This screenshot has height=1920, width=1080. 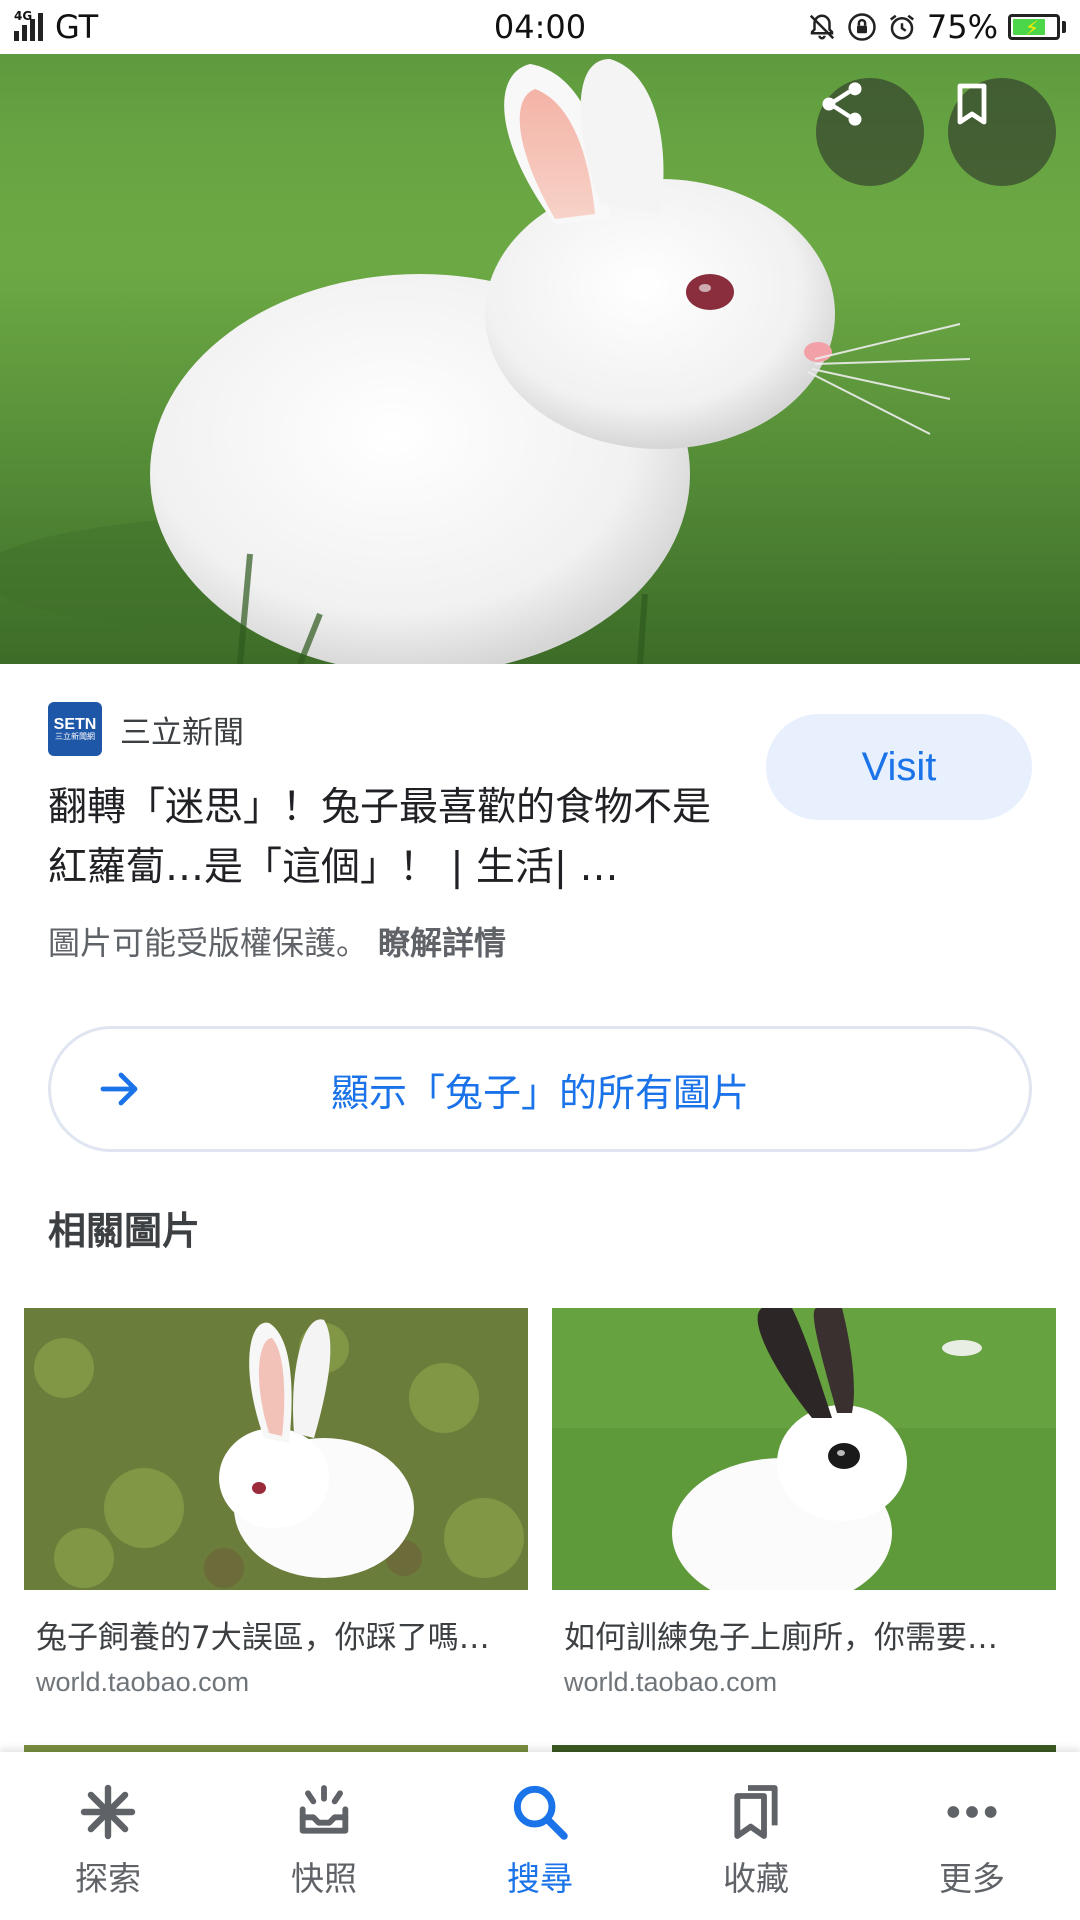 I want to click on related-heading: 相關圖片, so click(x=124, y=1231).